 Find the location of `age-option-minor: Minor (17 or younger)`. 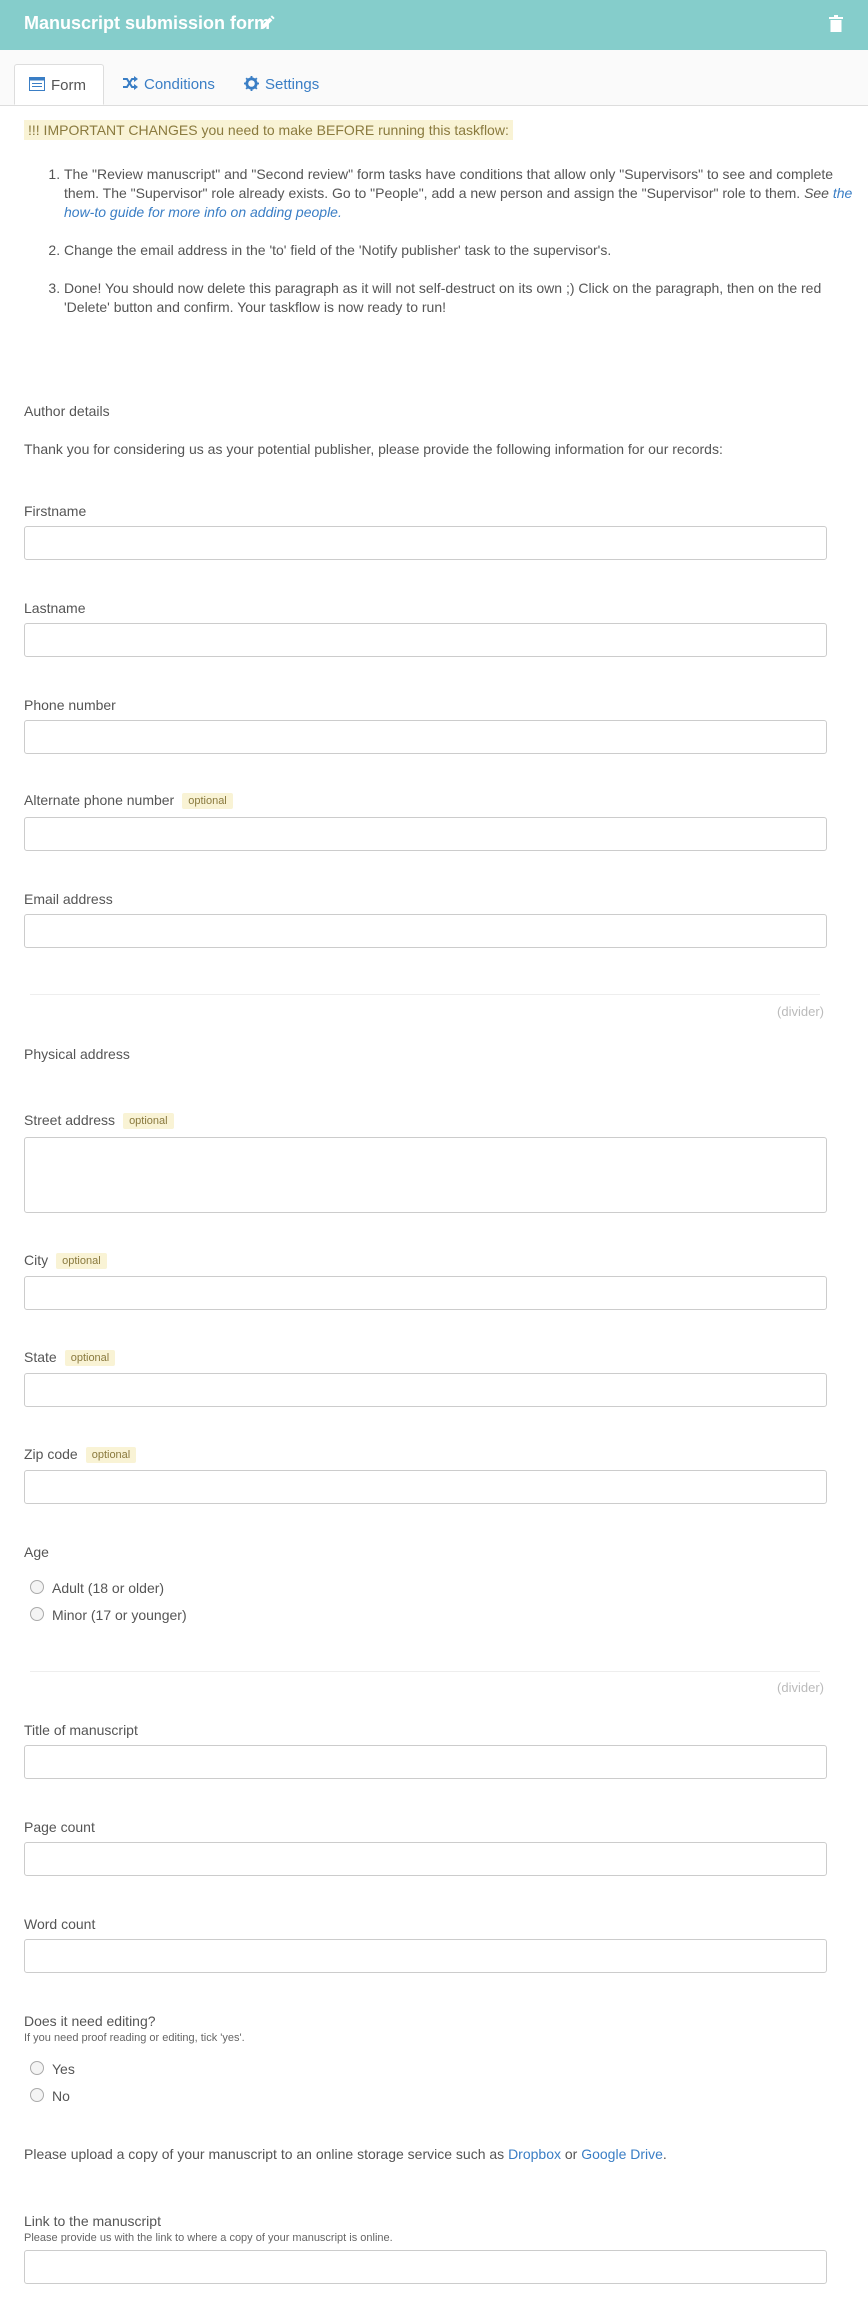

age-option-minor: Minor (17 or younger) is located at coordinates (108, 1615).